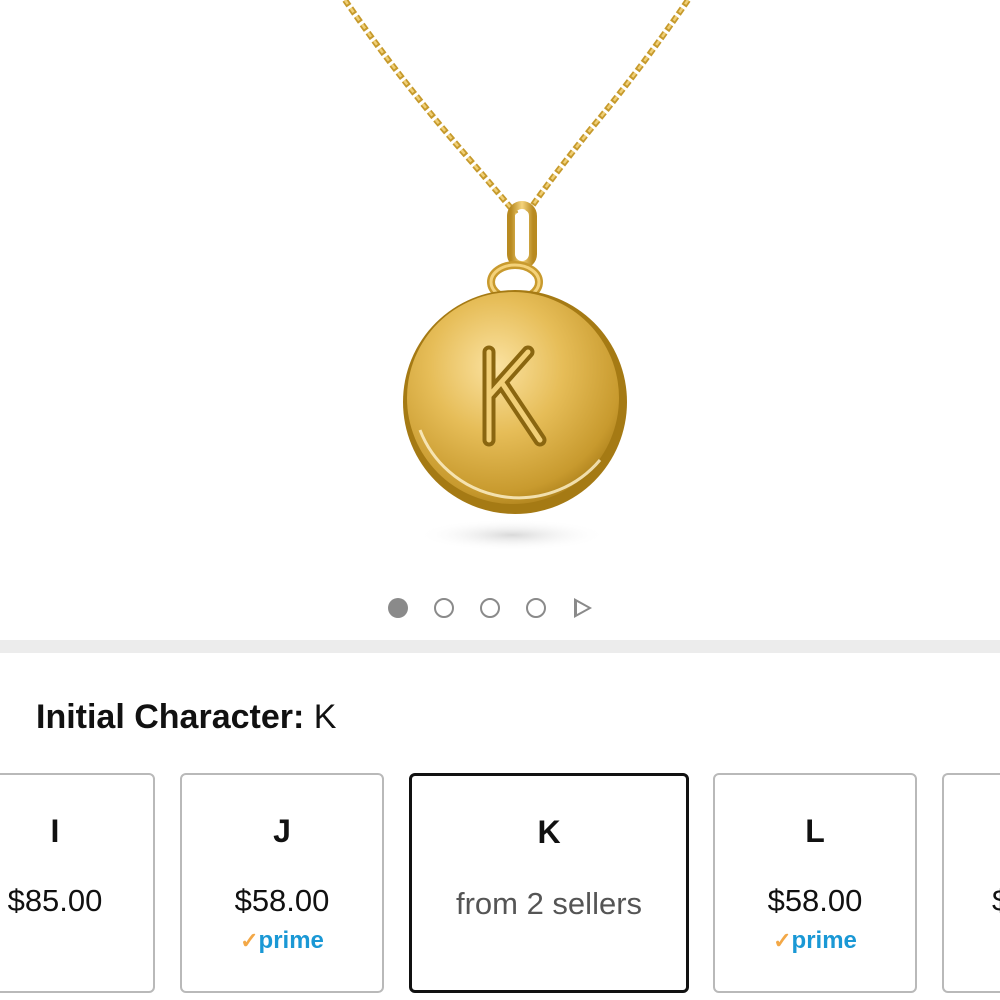  Describe the element at coordinates (55, 831) in the screenshot. I see `swatch-letter: I` at that location.